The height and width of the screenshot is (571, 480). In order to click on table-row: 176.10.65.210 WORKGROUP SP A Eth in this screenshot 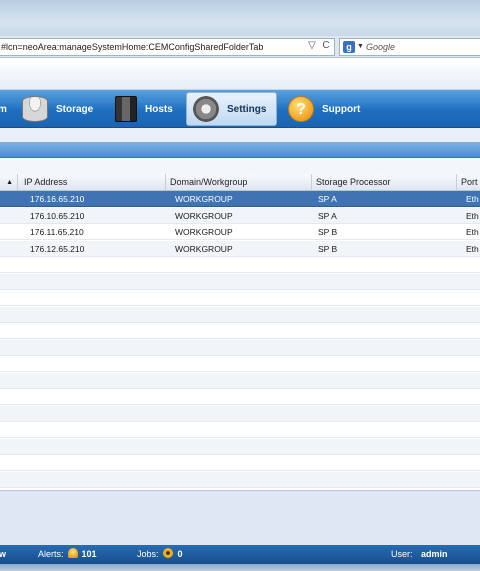, I will do `click(240, 215)`.